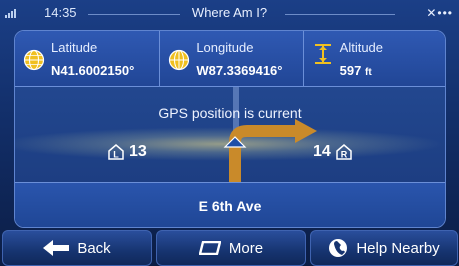  What do you see at coordinates (361, 47) in the screenshot?
I see `altitude-label: Altitude` at bounding box center [361, 47].